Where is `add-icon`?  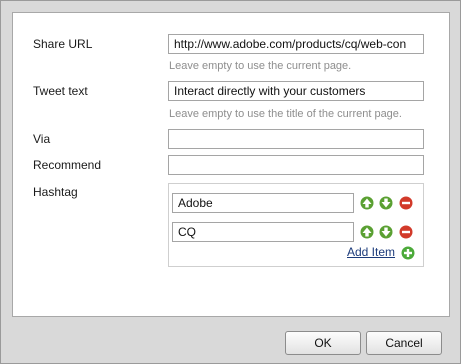
add-icon is located at coordinates (408, 253).